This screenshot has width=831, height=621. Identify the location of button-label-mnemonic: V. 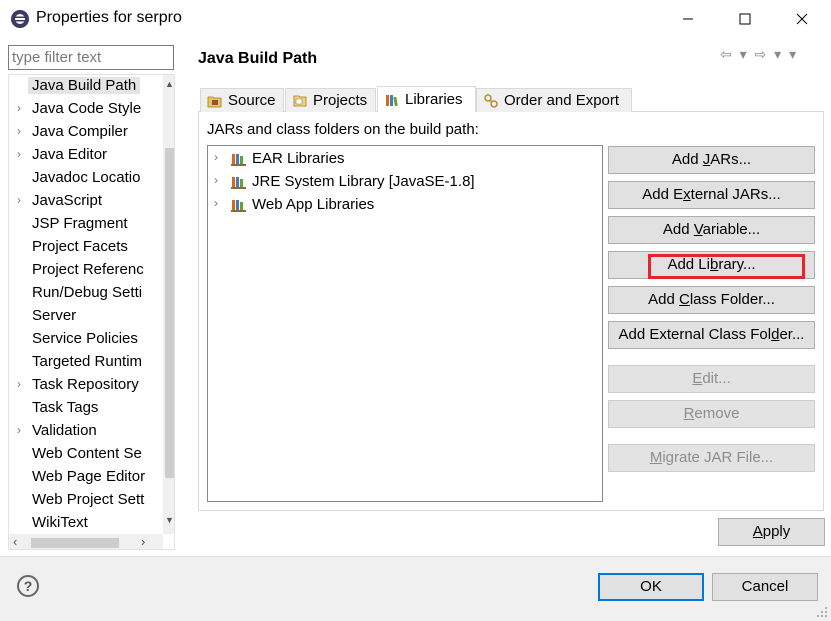
(698, 229).